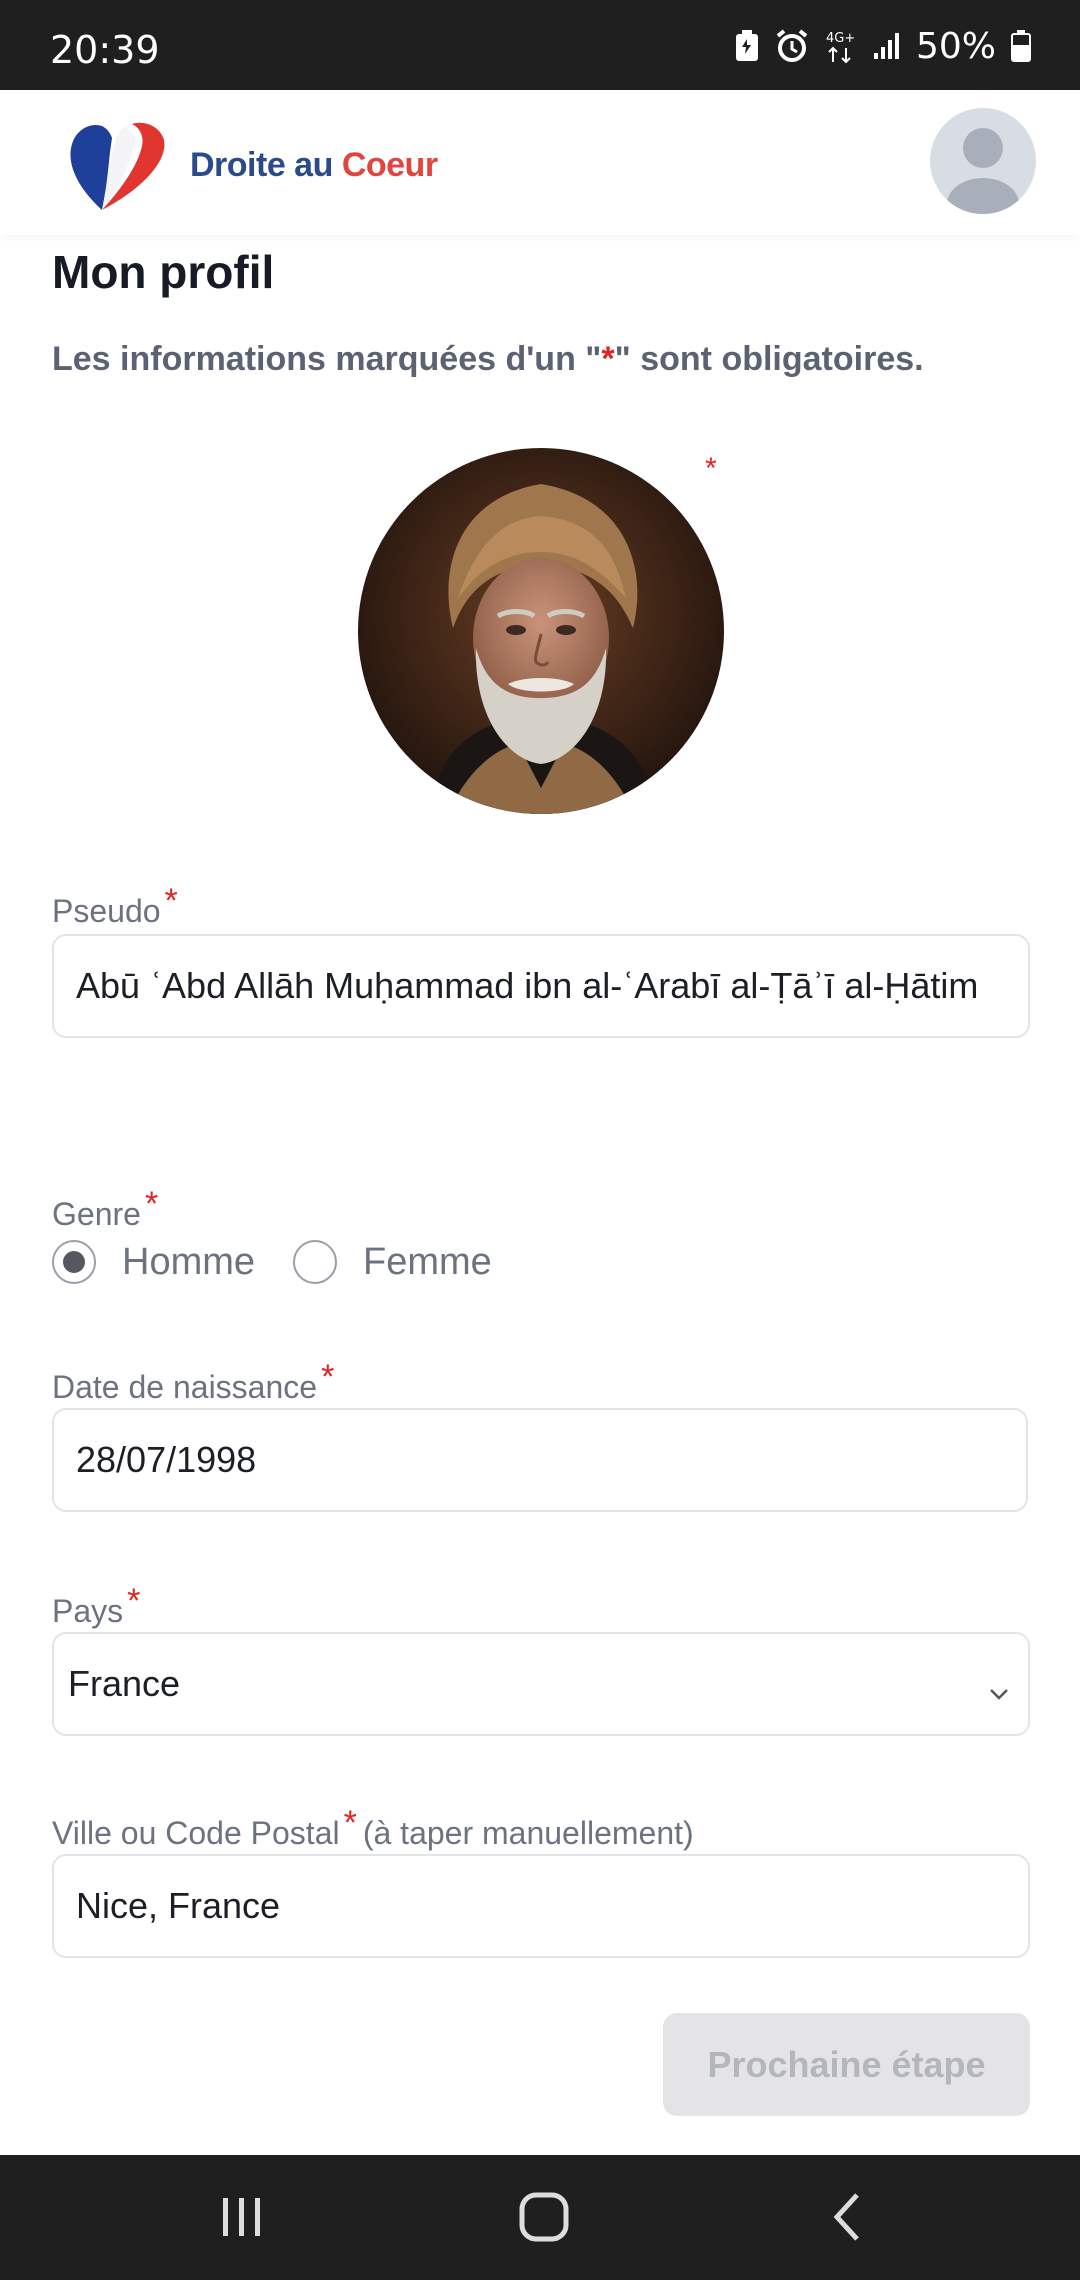 This screenshot has width=1080, height=2280. Describe the element at coordinates (315, 1262) in the screenshot. I see `radio-femme` at that location.